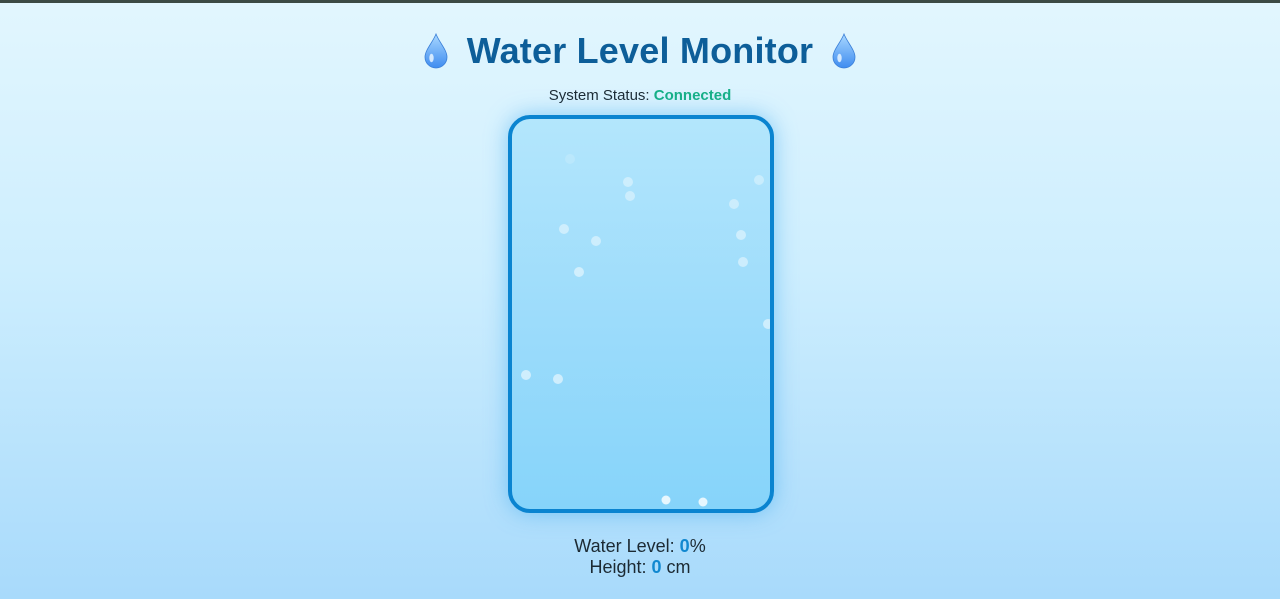 This screenshot has height=599, width=1280. I want to click on height-value: 0, so click(656, 567).